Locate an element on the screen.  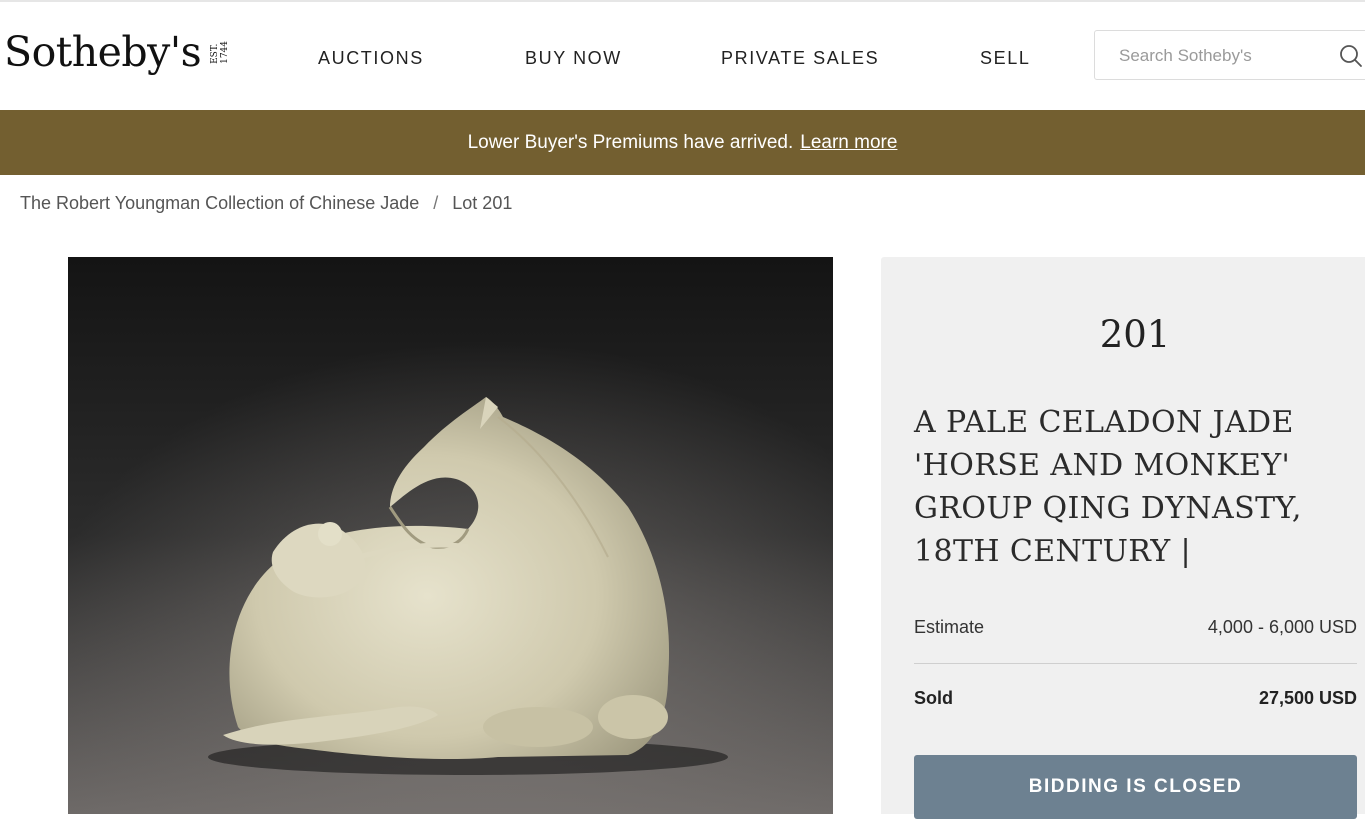
search-box is located at coordinates (1229, 55).